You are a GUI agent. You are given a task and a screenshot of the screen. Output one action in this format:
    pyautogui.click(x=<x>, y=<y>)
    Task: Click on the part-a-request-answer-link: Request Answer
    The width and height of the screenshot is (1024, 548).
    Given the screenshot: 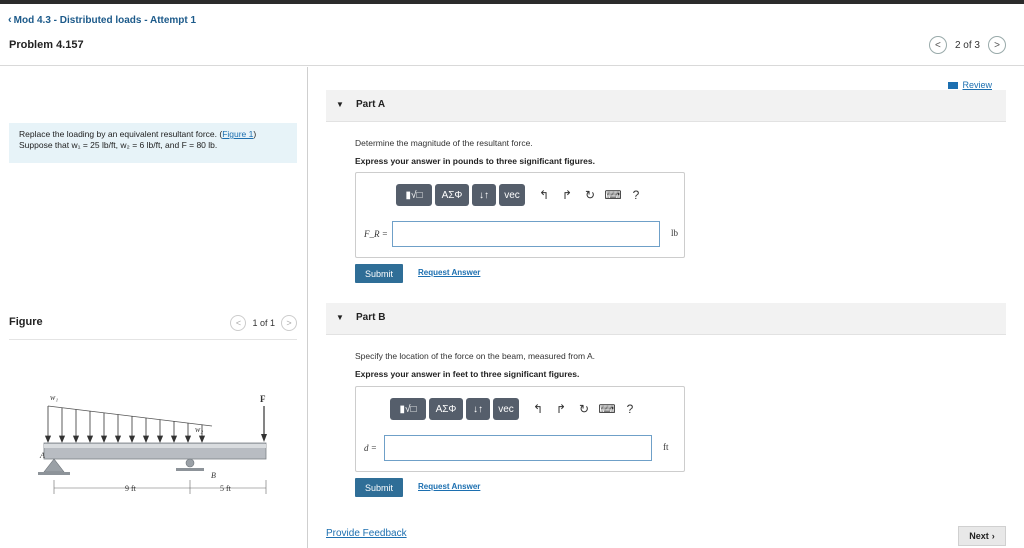 What is the action you would take?
    pyautogui.click(x=449, y=272)
    